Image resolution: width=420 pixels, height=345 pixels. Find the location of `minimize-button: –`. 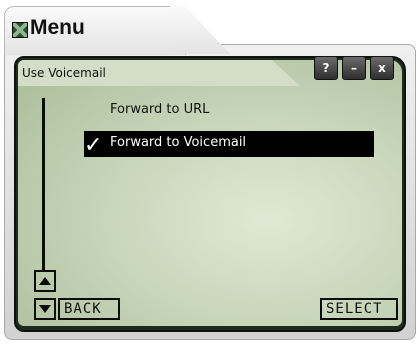

minimize-button: – is located at coordinates (354, 68).